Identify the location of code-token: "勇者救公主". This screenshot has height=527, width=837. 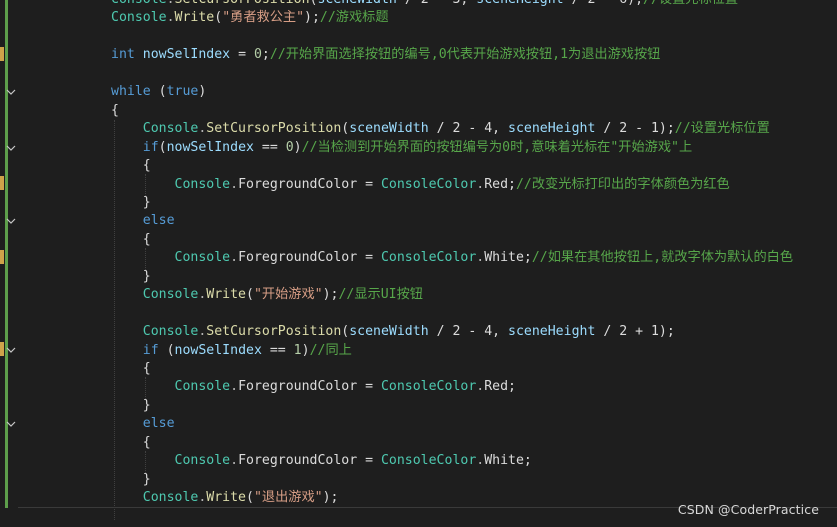
(263, 18).